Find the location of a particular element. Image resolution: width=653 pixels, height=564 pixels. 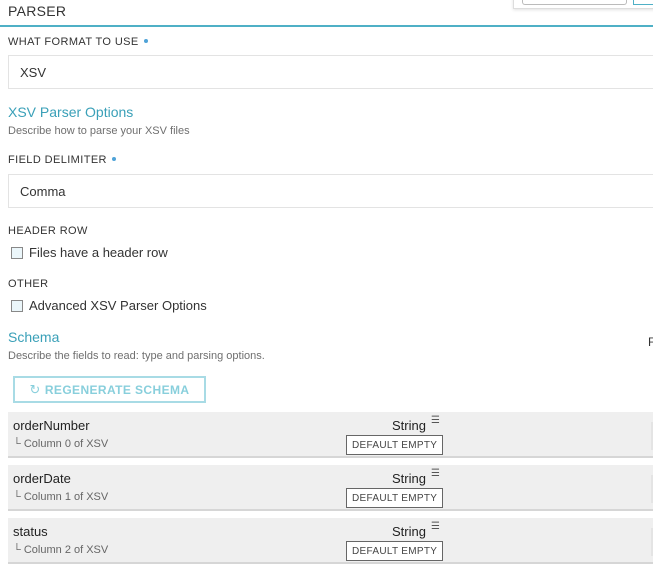

section-divider is located at coordinates (326, 26).